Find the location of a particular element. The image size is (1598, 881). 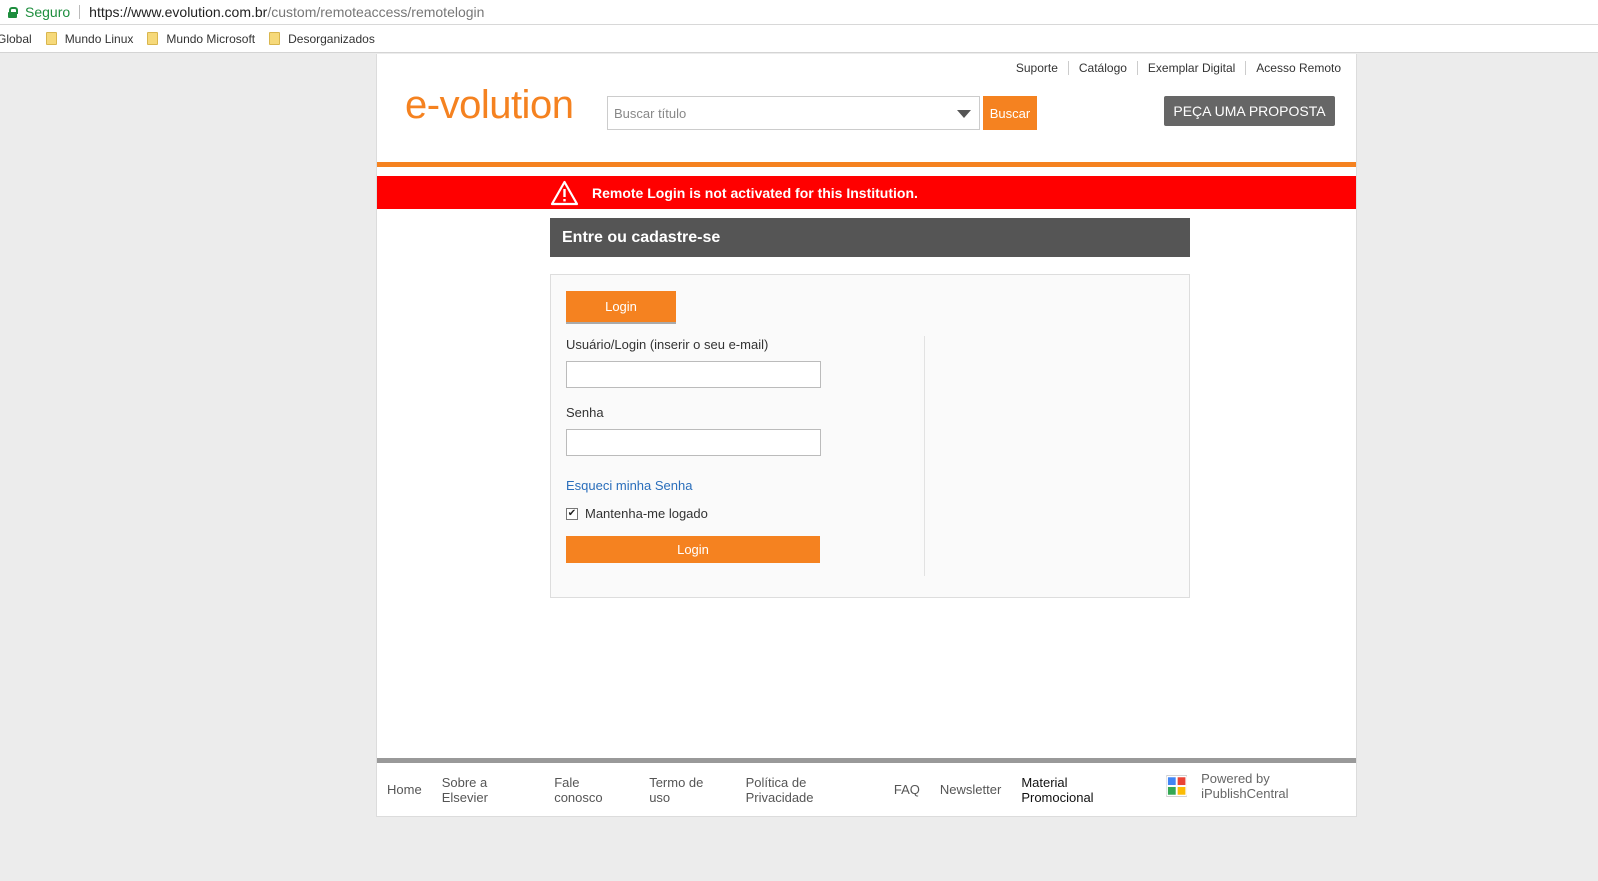

remember-checkbox: ✔ is located at coordinates (572, 513).